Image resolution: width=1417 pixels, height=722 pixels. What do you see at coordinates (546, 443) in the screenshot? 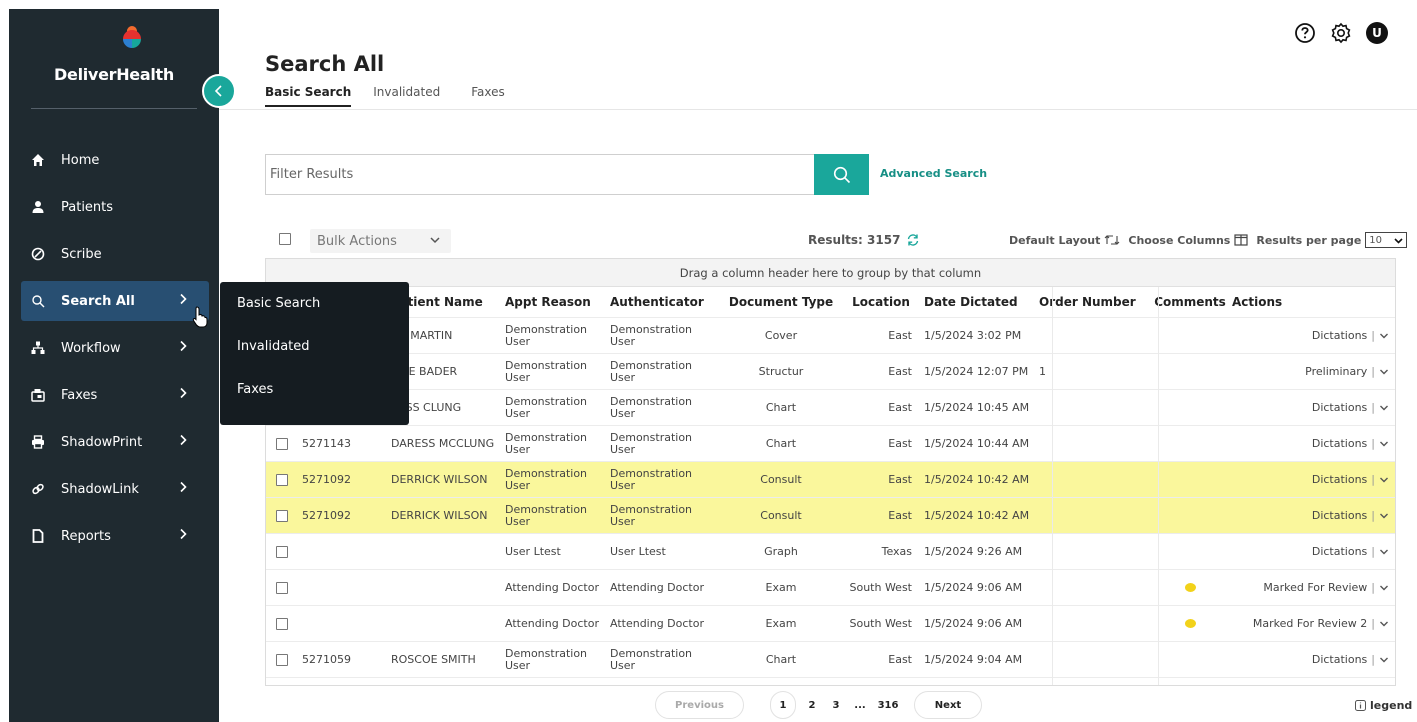
I see `cell-appt-reason: Demonstration User` at bounding box center [546, 443].